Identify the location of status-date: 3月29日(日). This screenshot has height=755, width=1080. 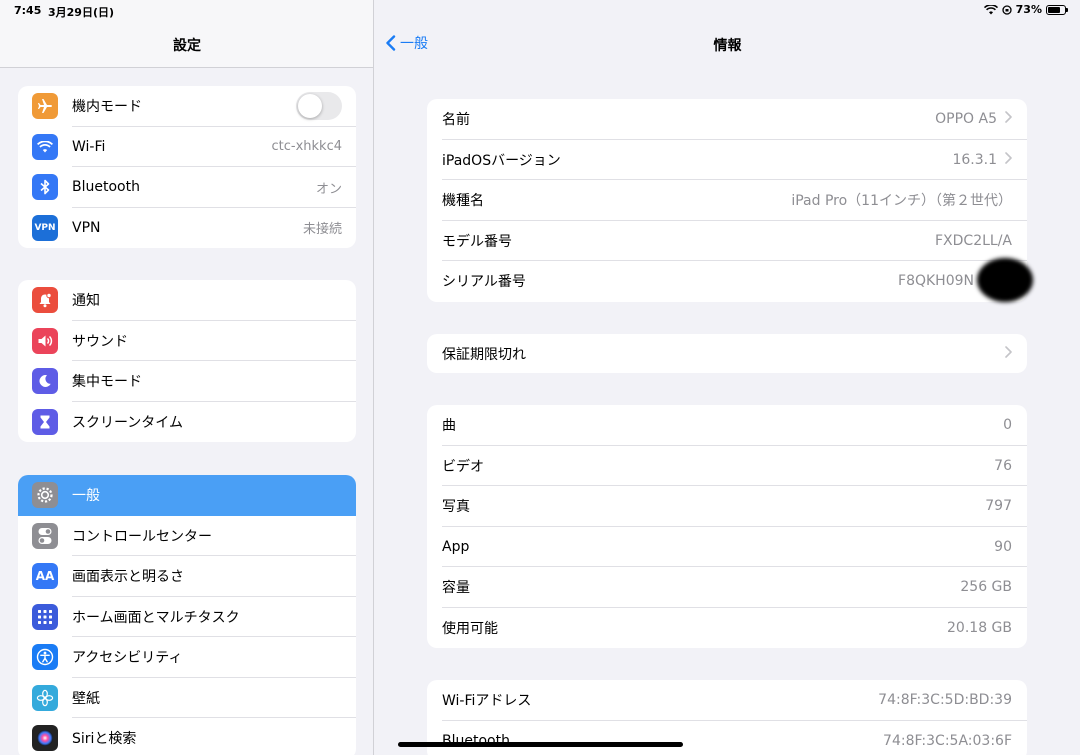
(81, 12).